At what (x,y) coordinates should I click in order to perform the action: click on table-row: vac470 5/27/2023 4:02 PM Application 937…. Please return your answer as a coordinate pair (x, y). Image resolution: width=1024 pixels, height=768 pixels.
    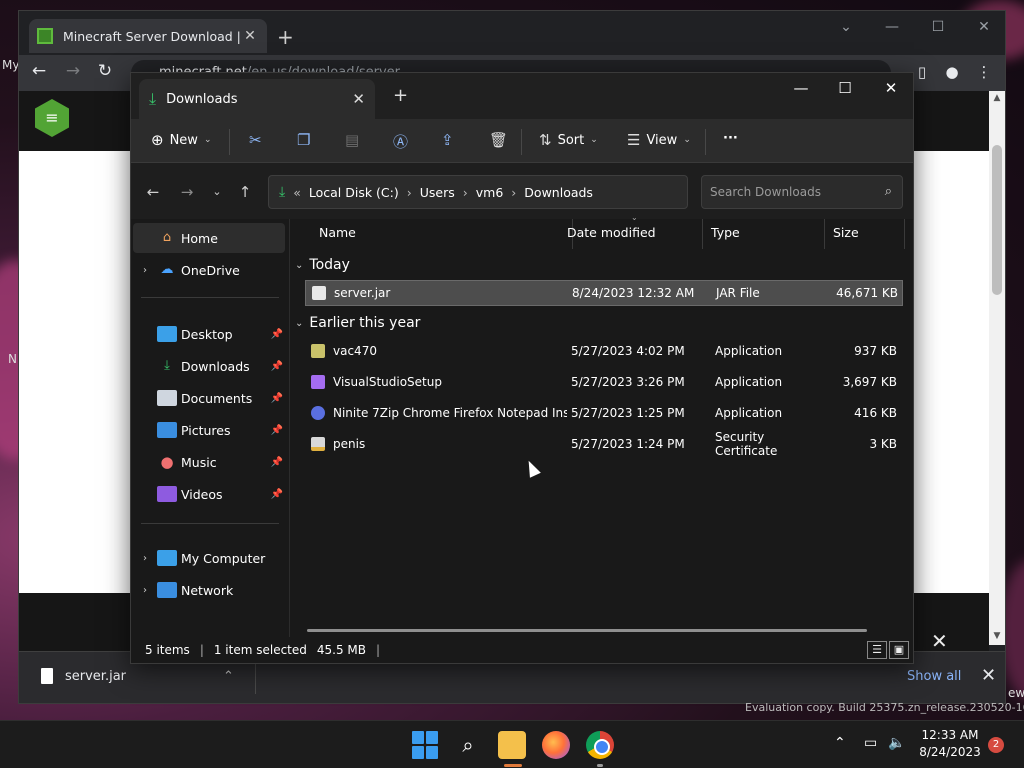
    Looking at the image, I should click on (604, 351).